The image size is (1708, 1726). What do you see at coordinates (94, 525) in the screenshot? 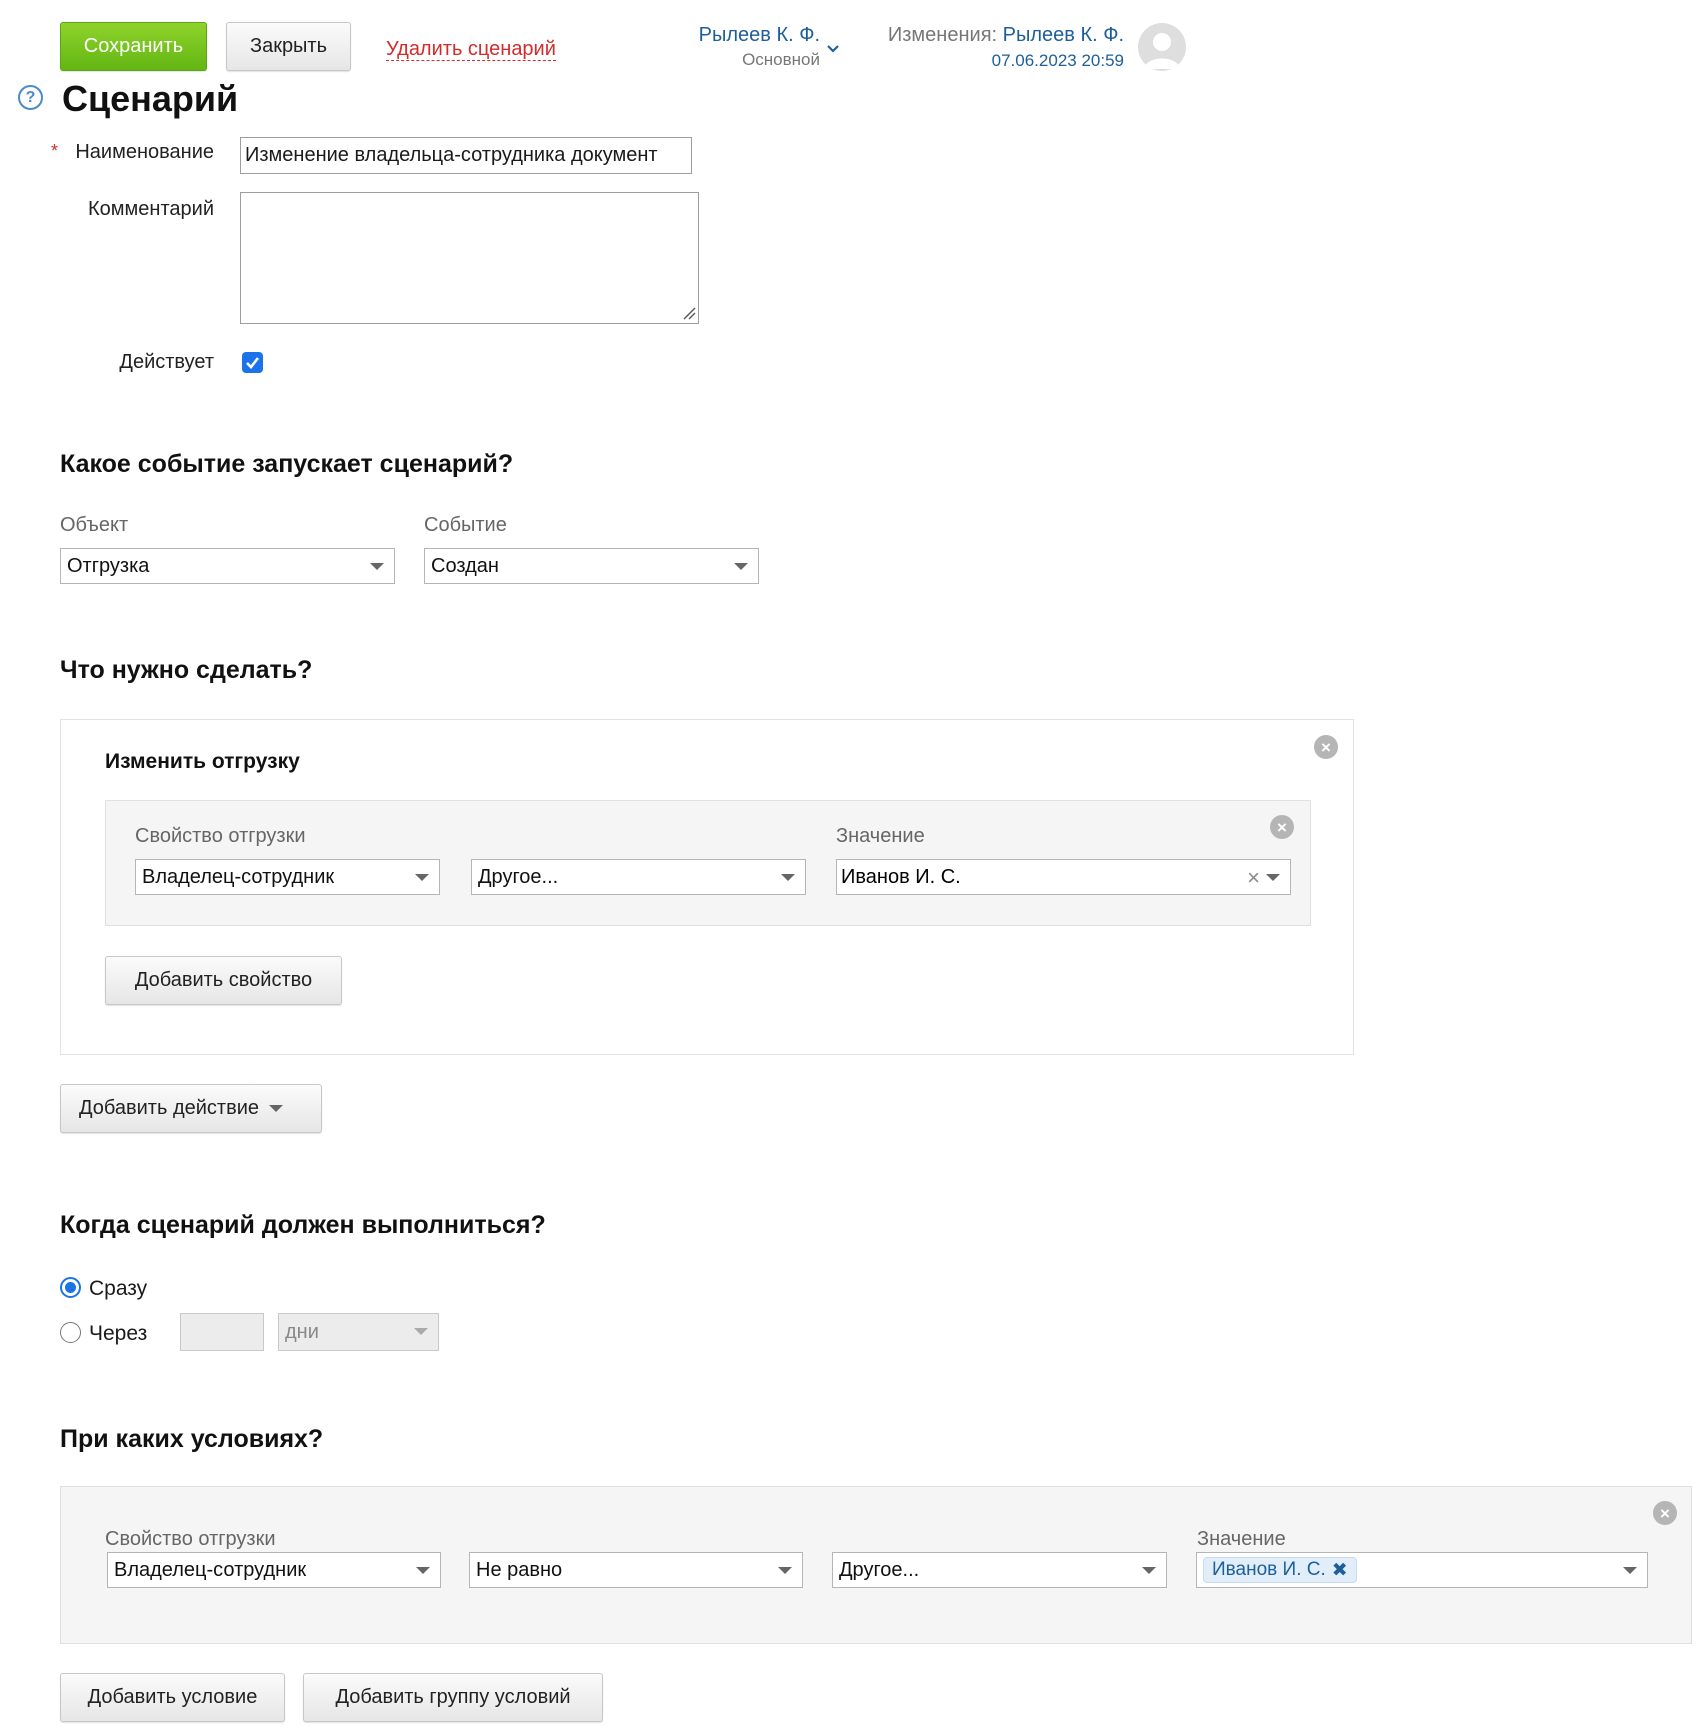
I see `object-label: Объект` at bounding box center [94, 525].